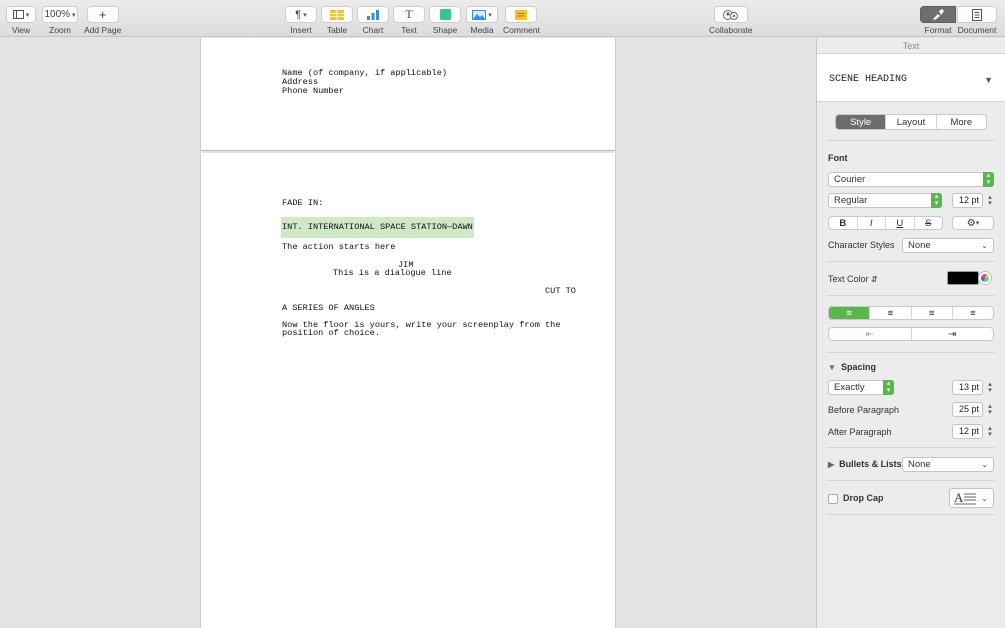  What do you see at coordinates (521, 30) in the screenshot?
I see `comment-label: Comment` at bounding box center [521, 30].